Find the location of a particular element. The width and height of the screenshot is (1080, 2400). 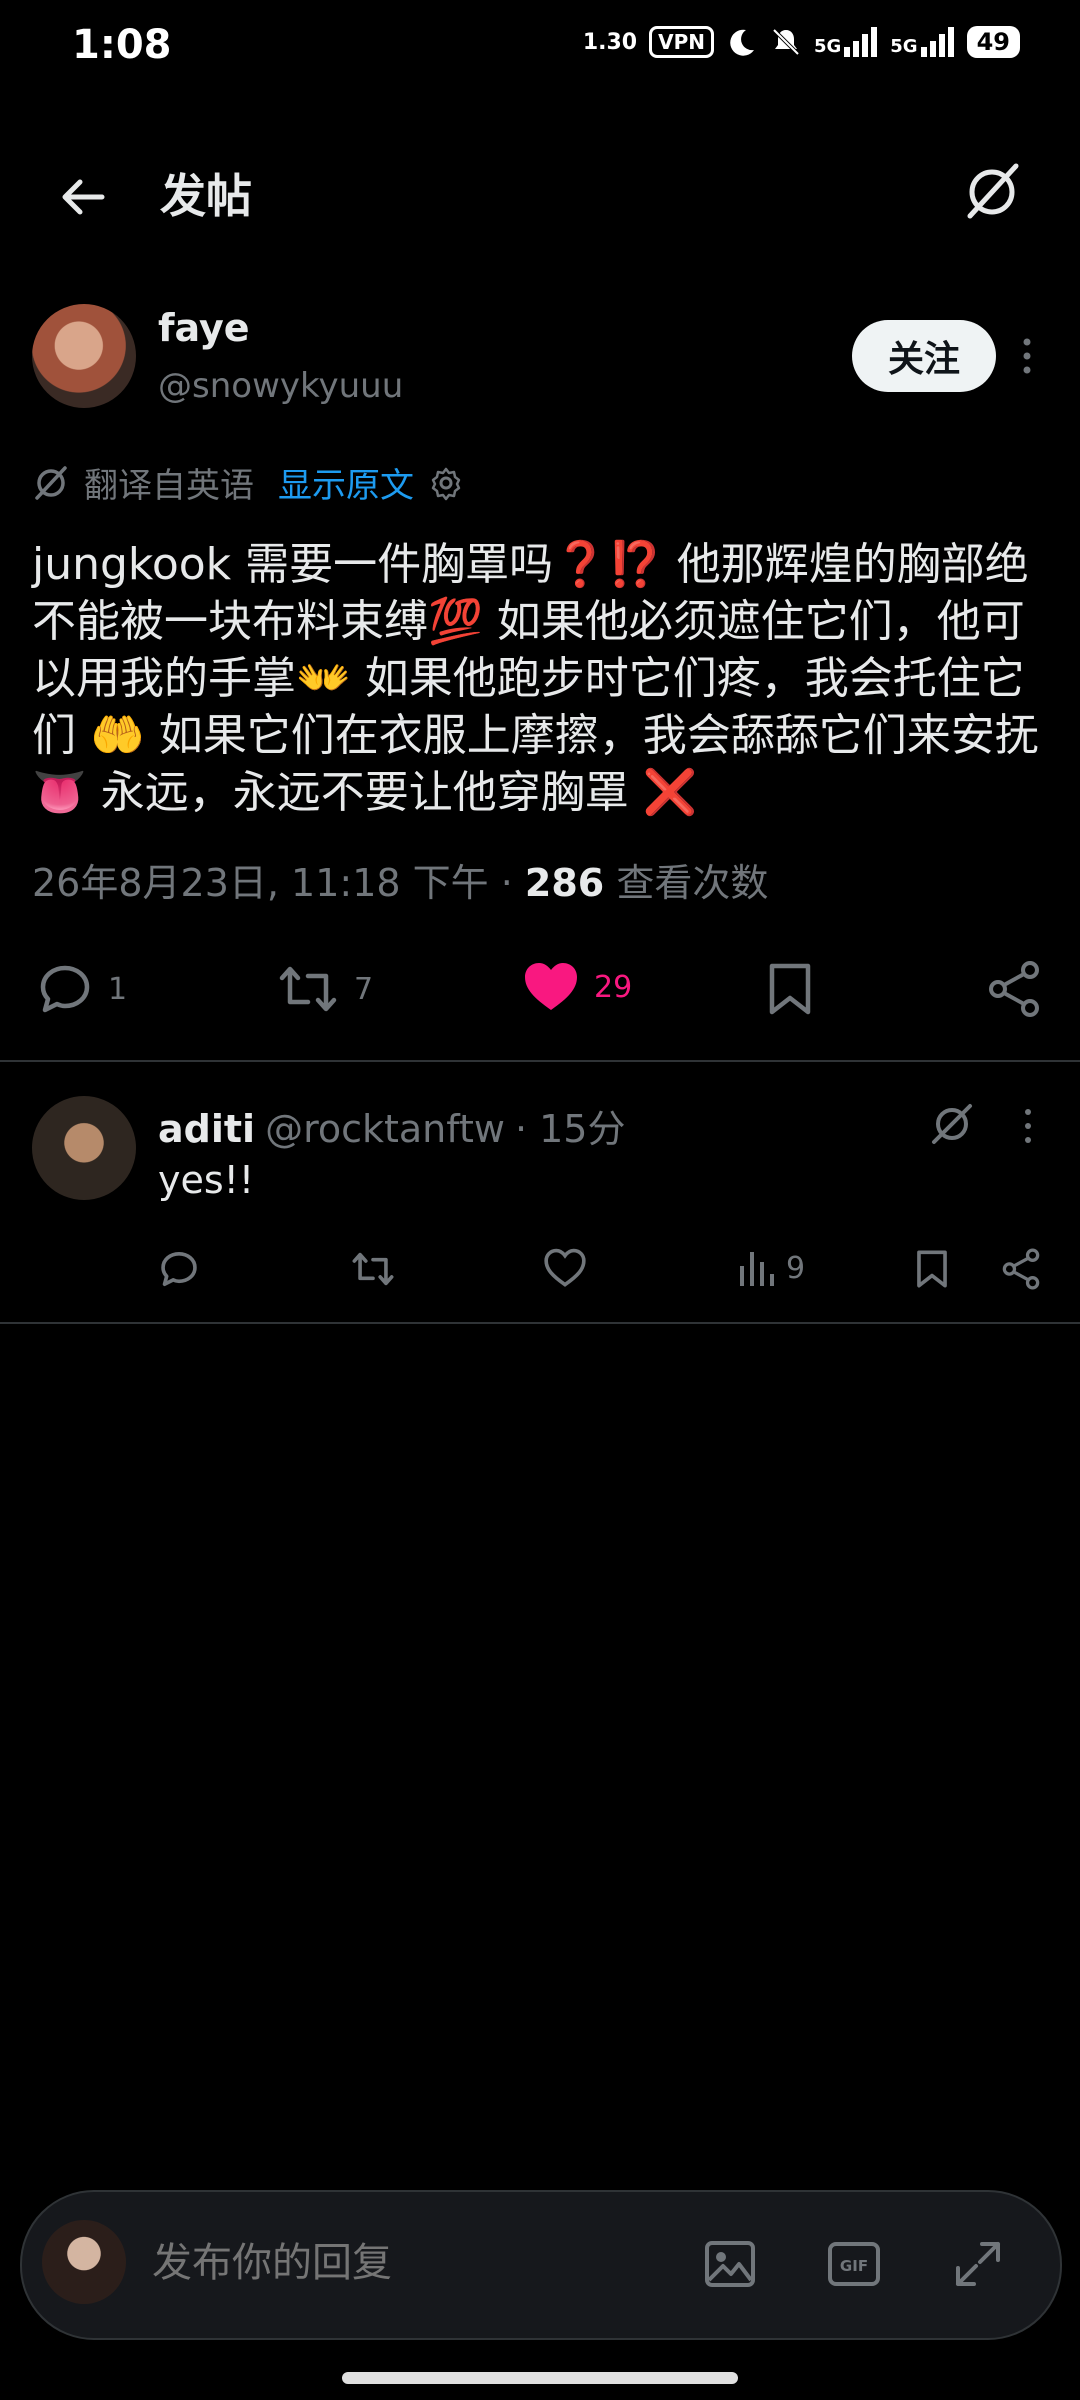

reply-like-action is located at coordinates (565, 1268).